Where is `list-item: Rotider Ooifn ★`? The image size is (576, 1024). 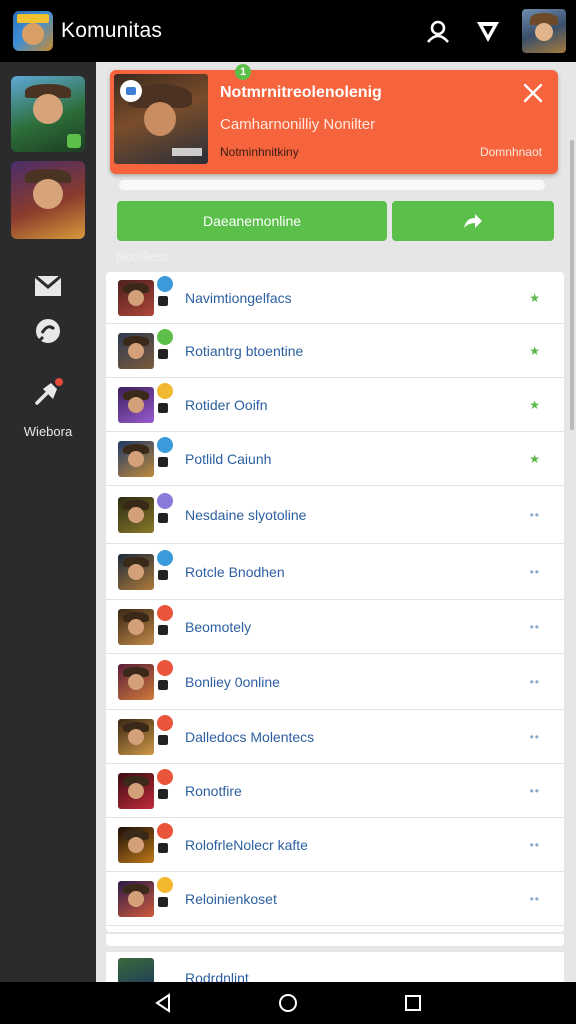
list-item: Rotider Ooifn ★ is located at coordinates (335, 405).